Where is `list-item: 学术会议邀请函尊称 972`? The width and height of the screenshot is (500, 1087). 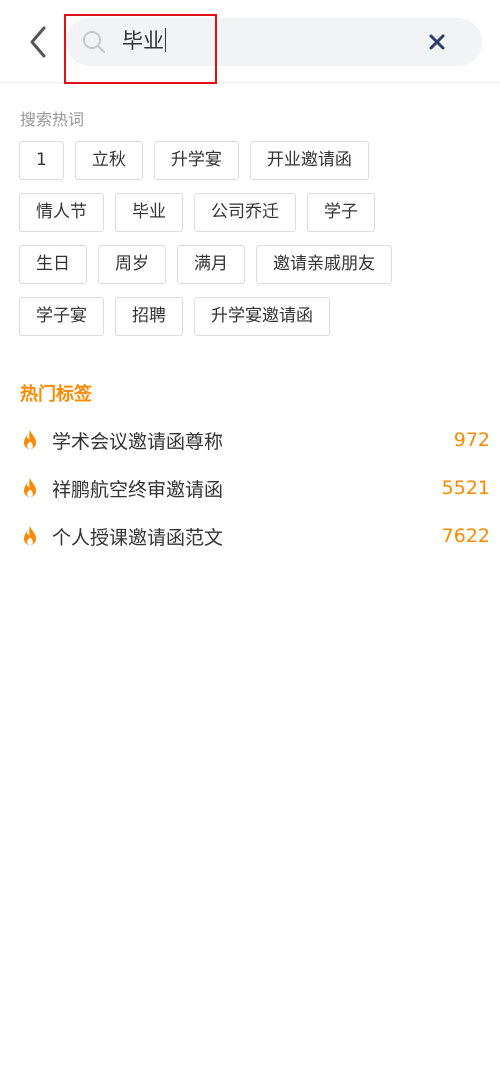
list-item: 学术会议邀请函尊称 972 is located at coordinates (255, 440).